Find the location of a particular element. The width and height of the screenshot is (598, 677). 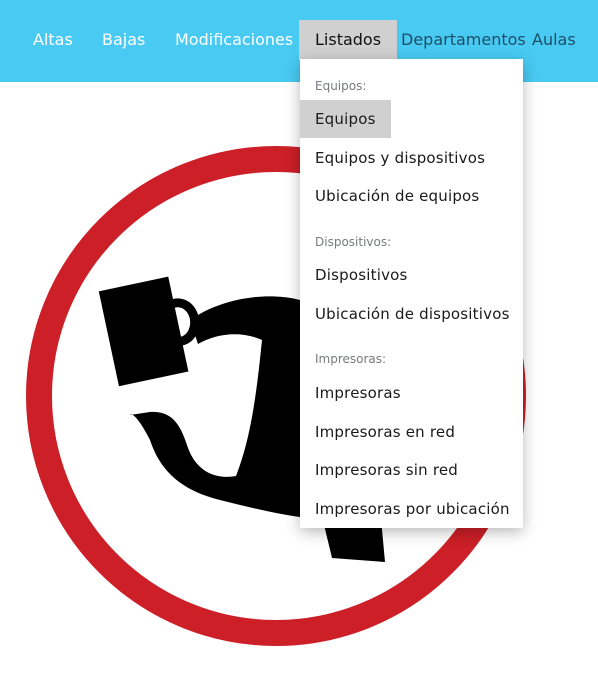

menu-item-impresoras-por-ubicacion: Impresoras por ubicación is located at coordinates (412, 509).